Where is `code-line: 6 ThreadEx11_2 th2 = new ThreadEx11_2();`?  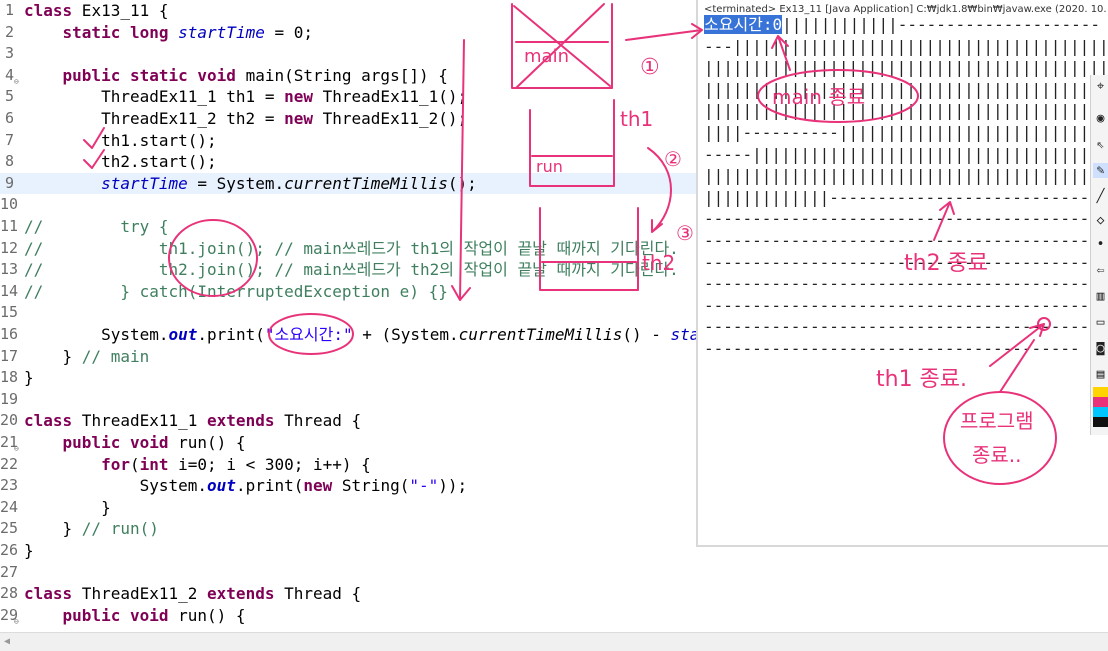 code-line: 6 ThreadEx11_2 th2 = new ThreadEx11_2(); is located at coordinates (348, 119).